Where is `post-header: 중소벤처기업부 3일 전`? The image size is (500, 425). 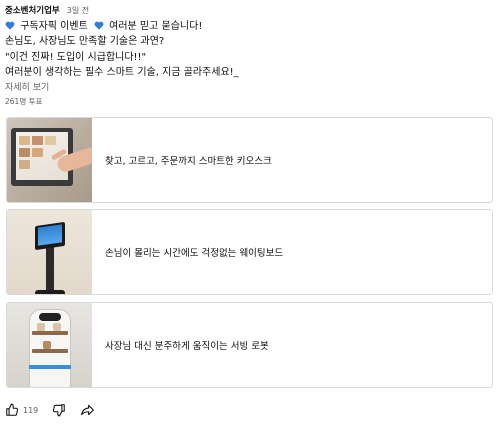 post-header: 중소벤처기업부 3일 전 is located at coordinates (47, 11).